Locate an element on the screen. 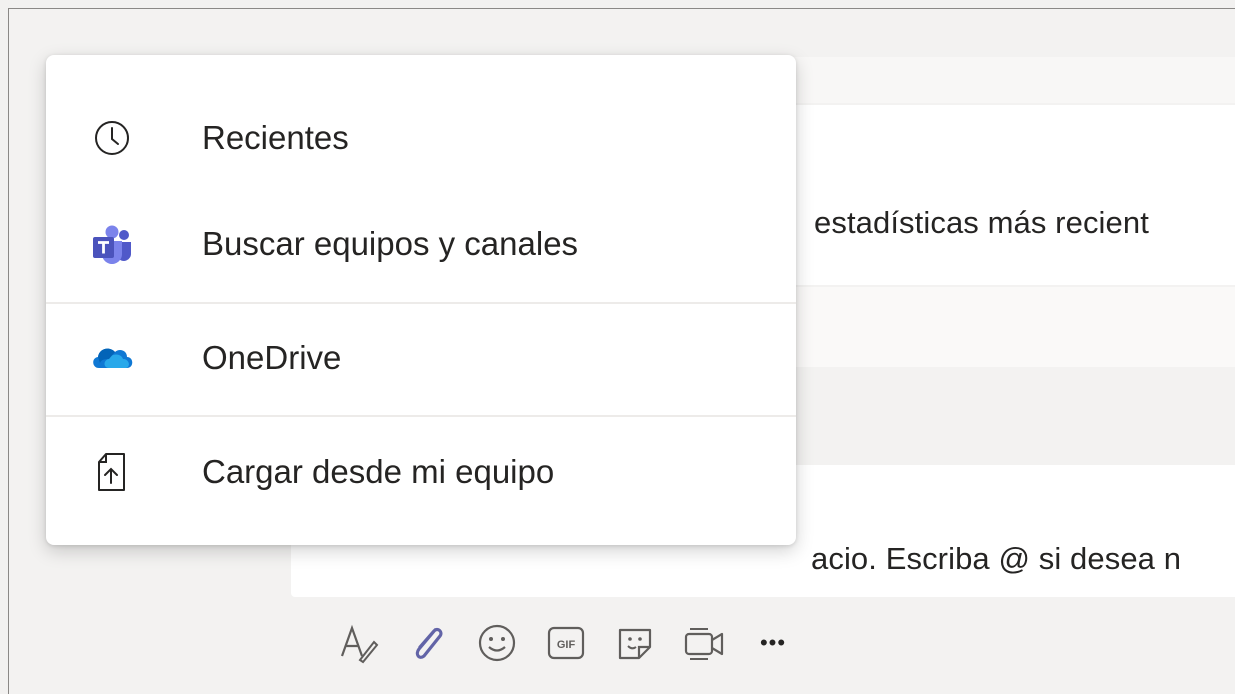 The image size is (1235, 694). menu-item-browse-teams: Buscar equipos y canales is located at coordinates (421, 244).